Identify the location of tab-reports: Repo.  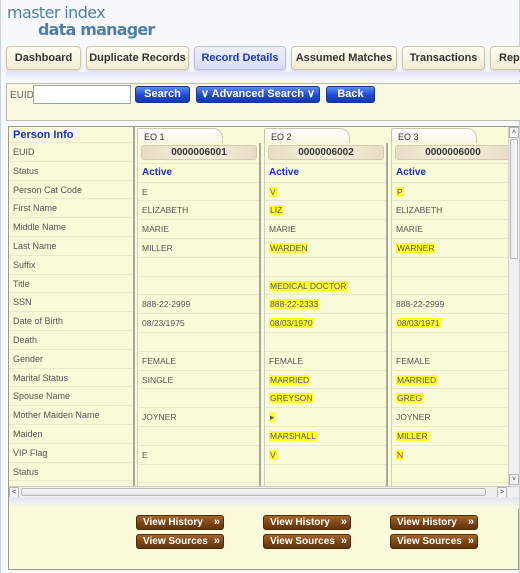
(505, 58).